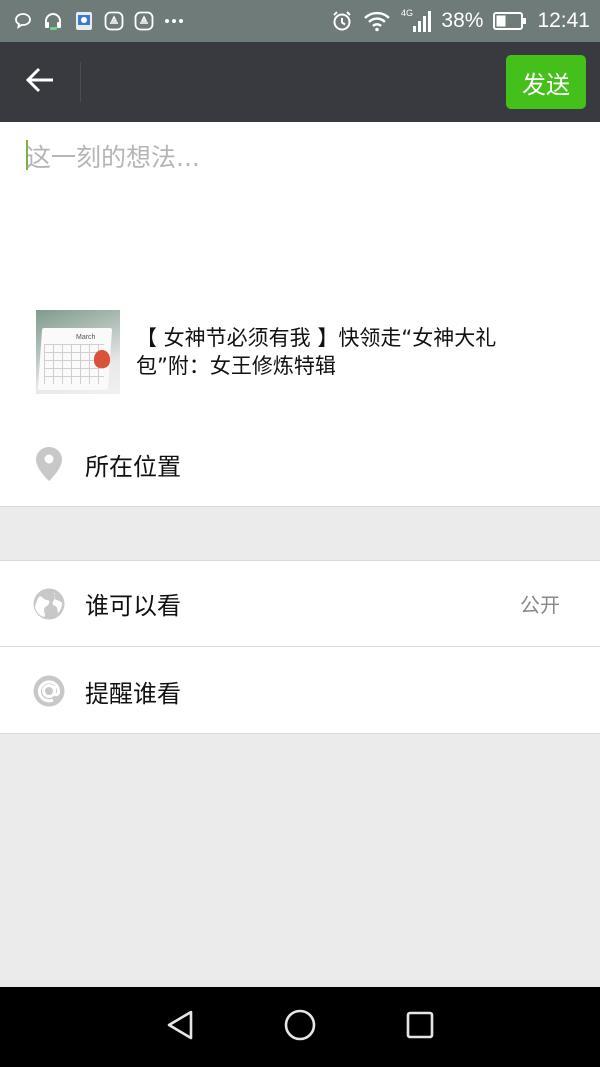 This screenshot has width=600, height=1067. I want to click on status-right-icons: 4G 38% 12:41, so click(460, 21).